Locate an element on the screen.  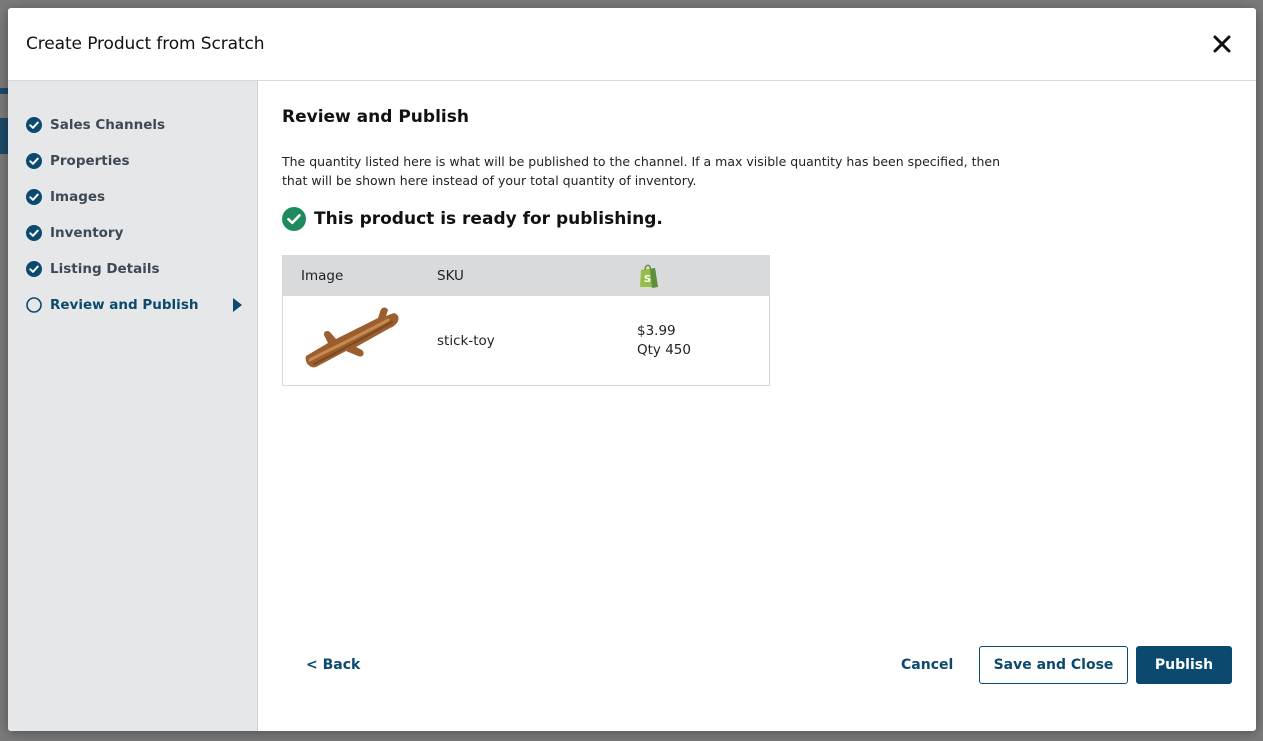
step-label: Sales Channels is located at coordinates (108, 125).